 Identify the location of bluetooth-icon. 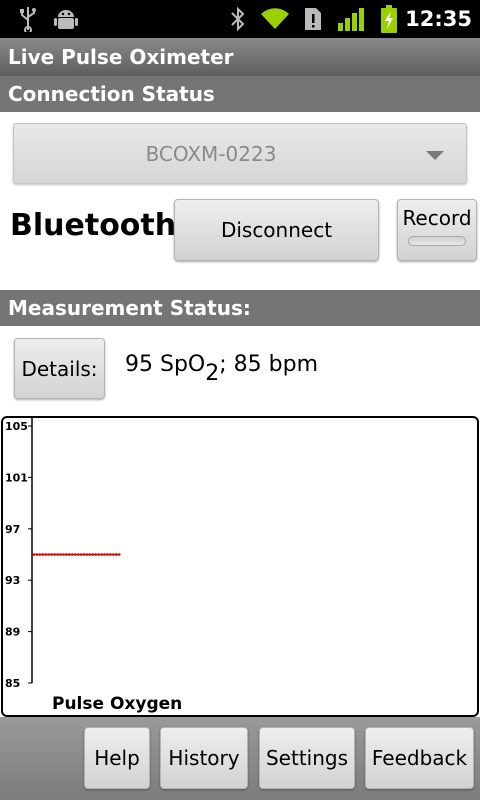
(238, 19).